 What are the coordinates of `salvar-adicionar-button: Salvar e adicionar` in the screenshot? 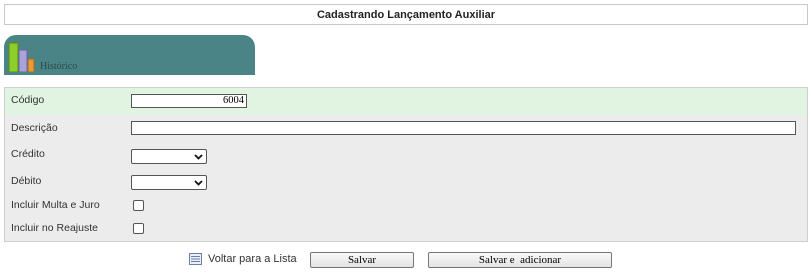 It's located at (520, 260).